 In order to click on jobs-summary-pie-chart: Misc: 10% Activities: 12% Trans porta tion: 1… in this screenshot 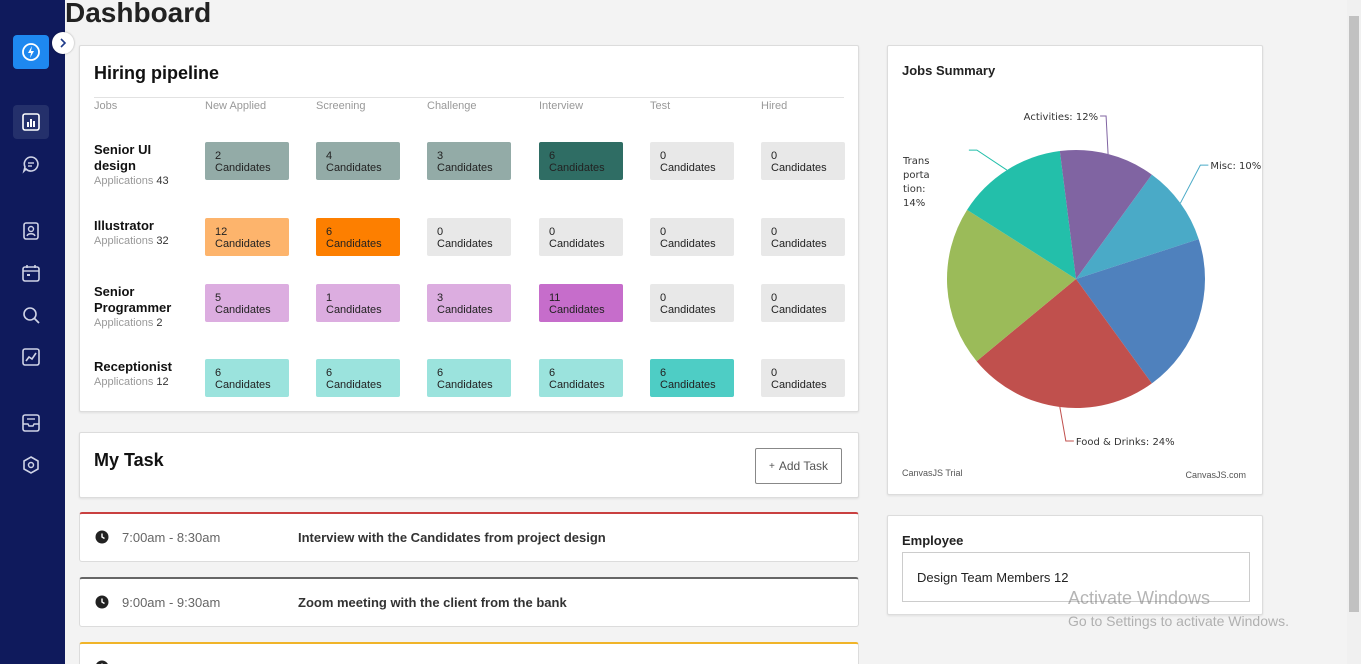, I will do `click(1081, 280)`.